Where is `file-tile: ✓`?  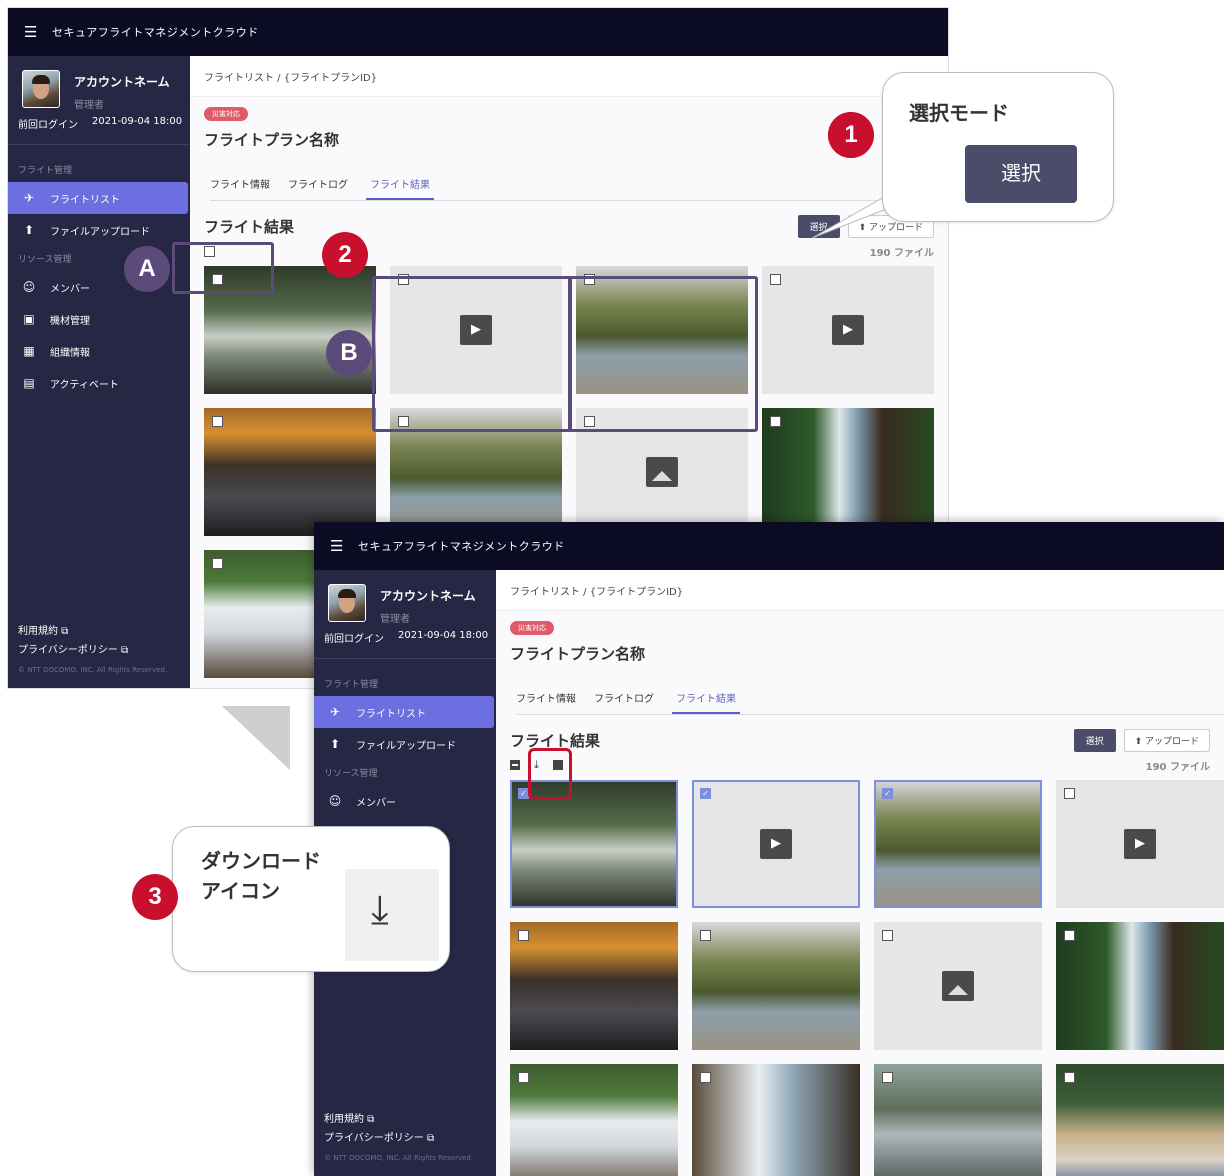
file-tile: ✓ is located at coordinates (958, 844).